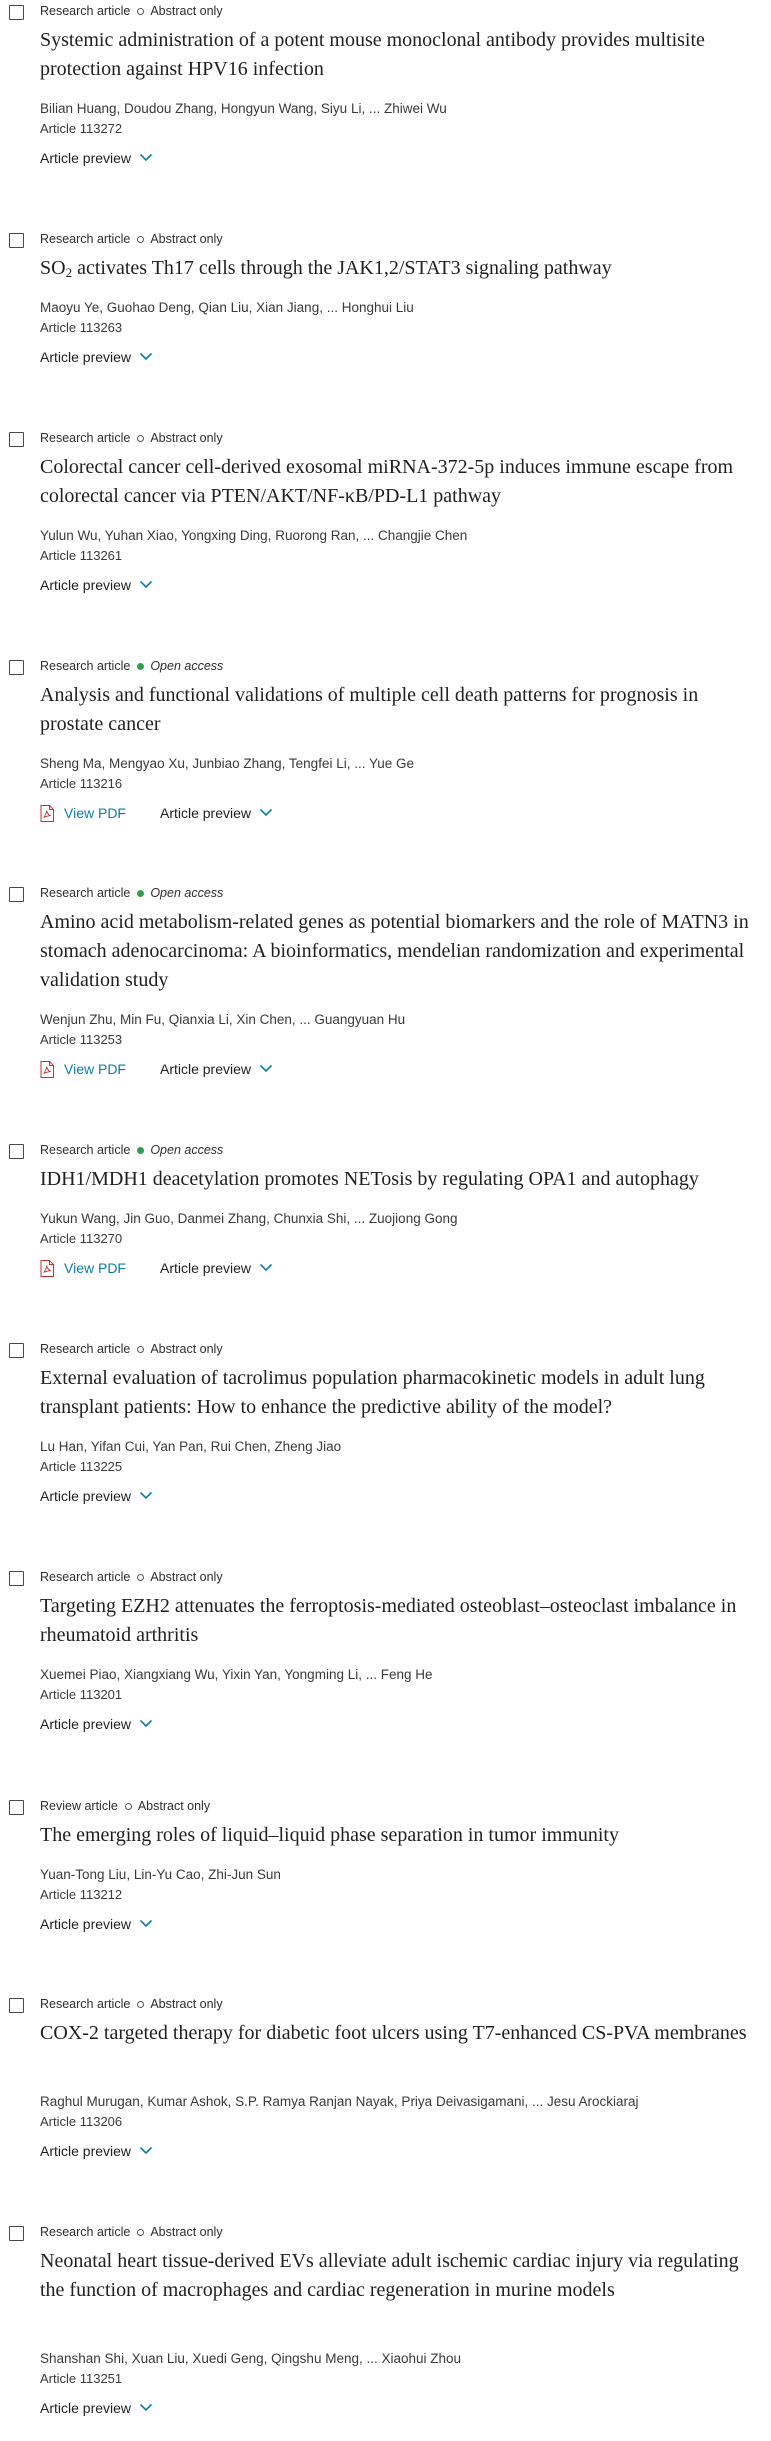 Image resolution: width=771 pixels, height=2441 pixels. I want to click on article-number: Article 113201, so click(81, 1694).